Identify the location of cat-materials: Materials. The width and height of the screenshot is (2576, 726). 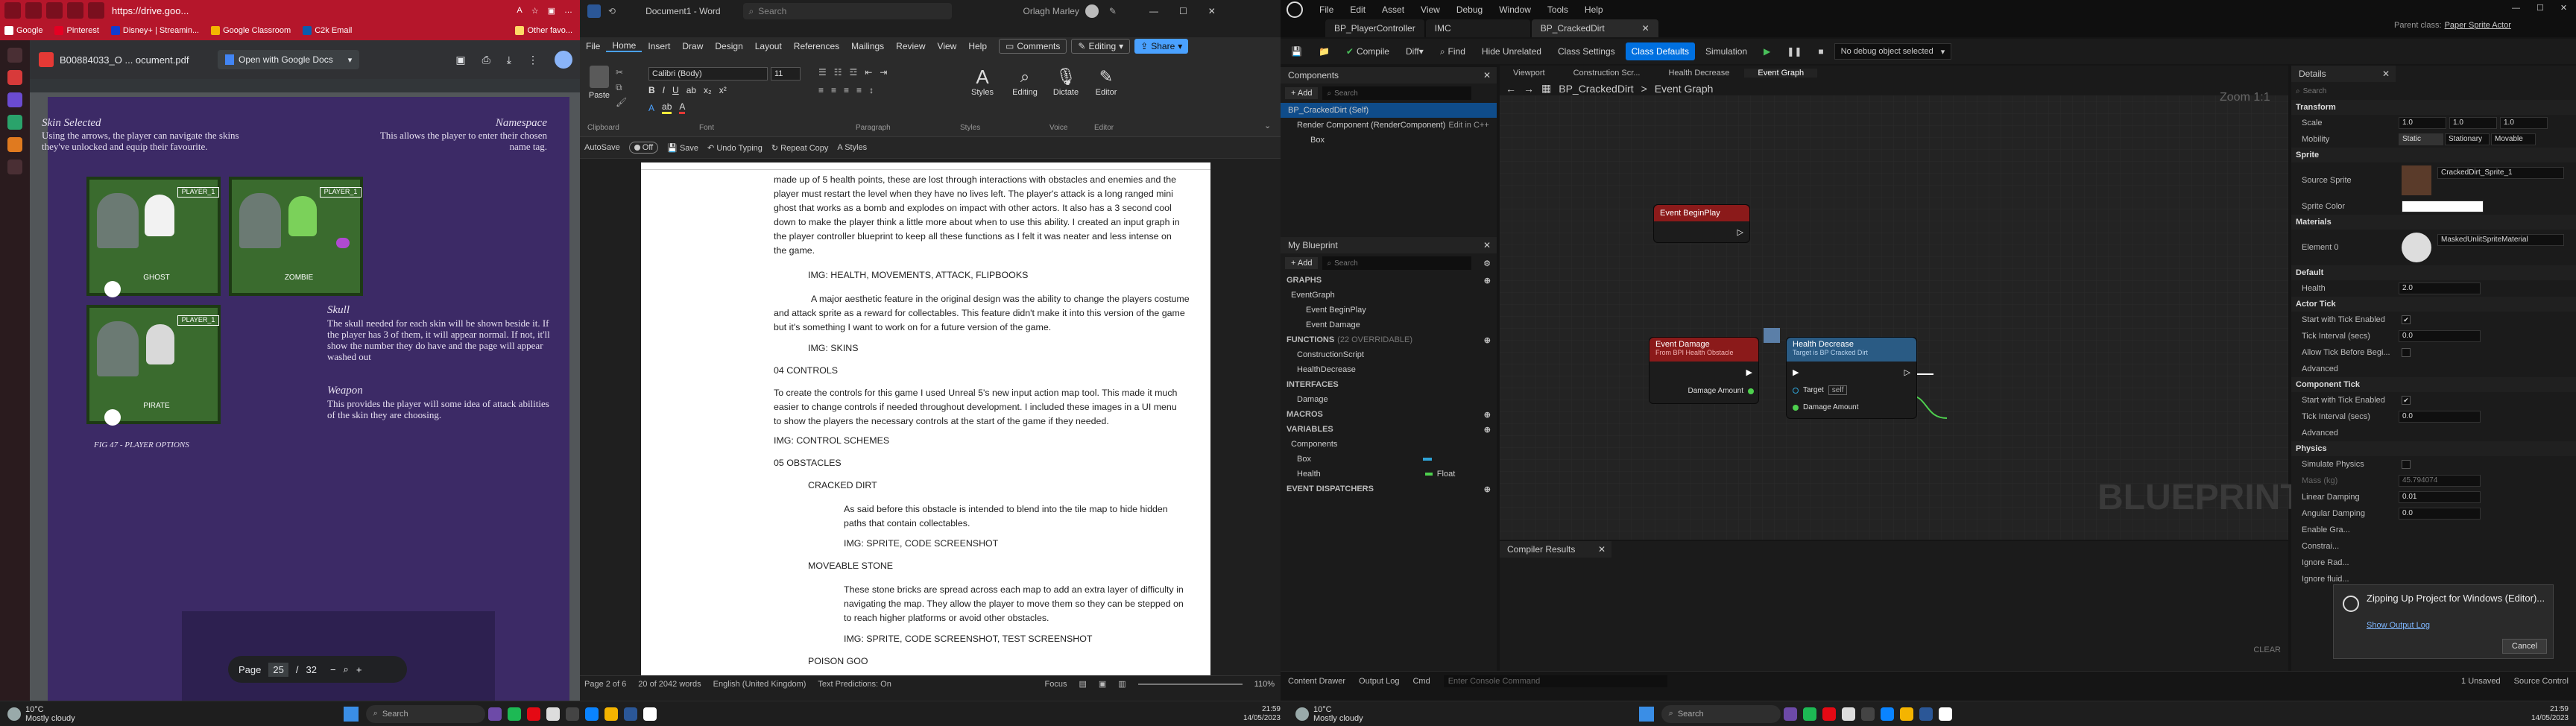
(2433, 222).